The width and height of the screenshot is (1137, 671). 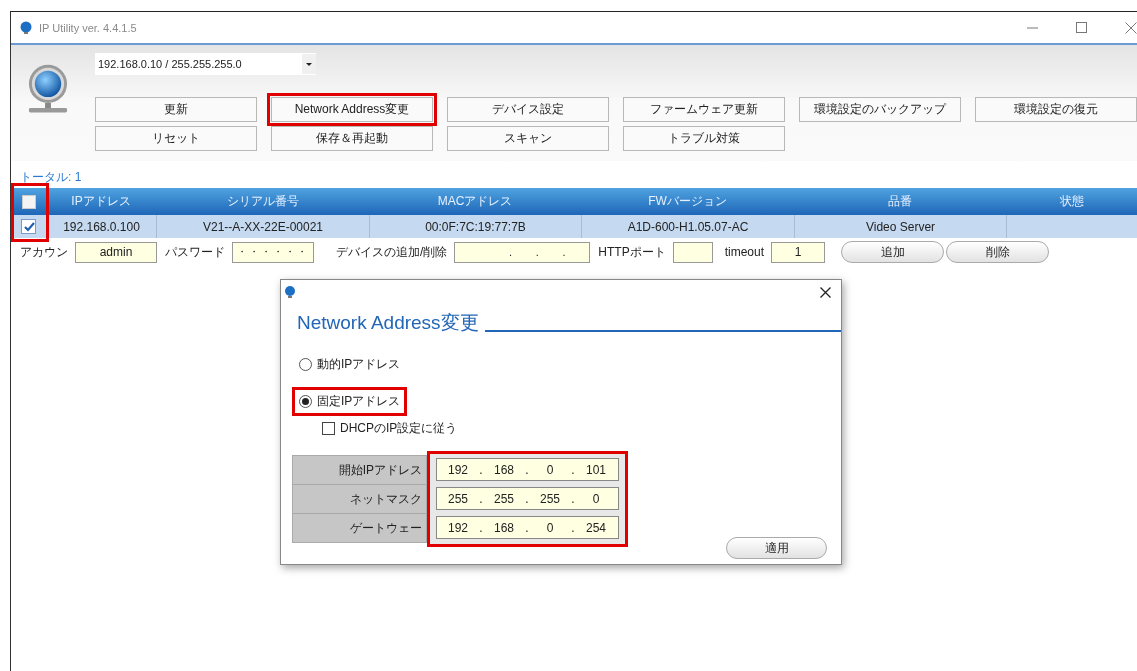 I want to click on select-all-checkbox, so click(x=28, y=201).